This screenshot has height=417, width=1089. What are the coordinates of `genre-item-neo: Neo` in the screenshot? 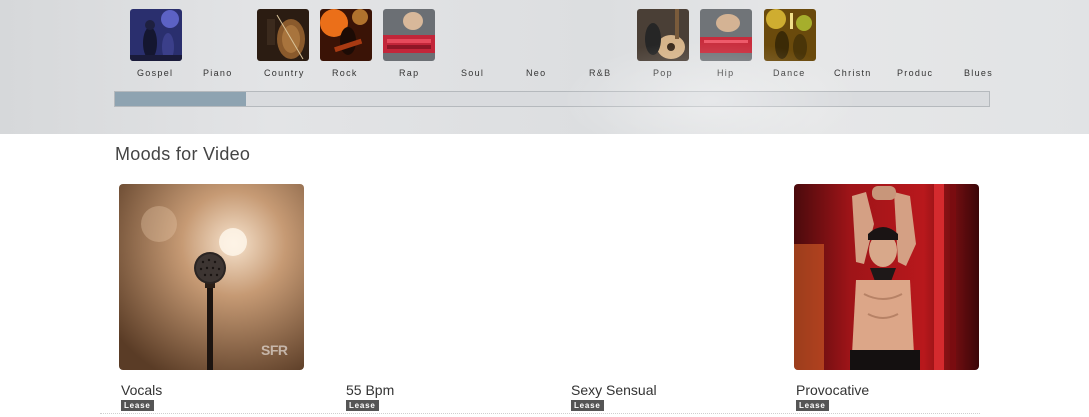 It's located at (541, 46).